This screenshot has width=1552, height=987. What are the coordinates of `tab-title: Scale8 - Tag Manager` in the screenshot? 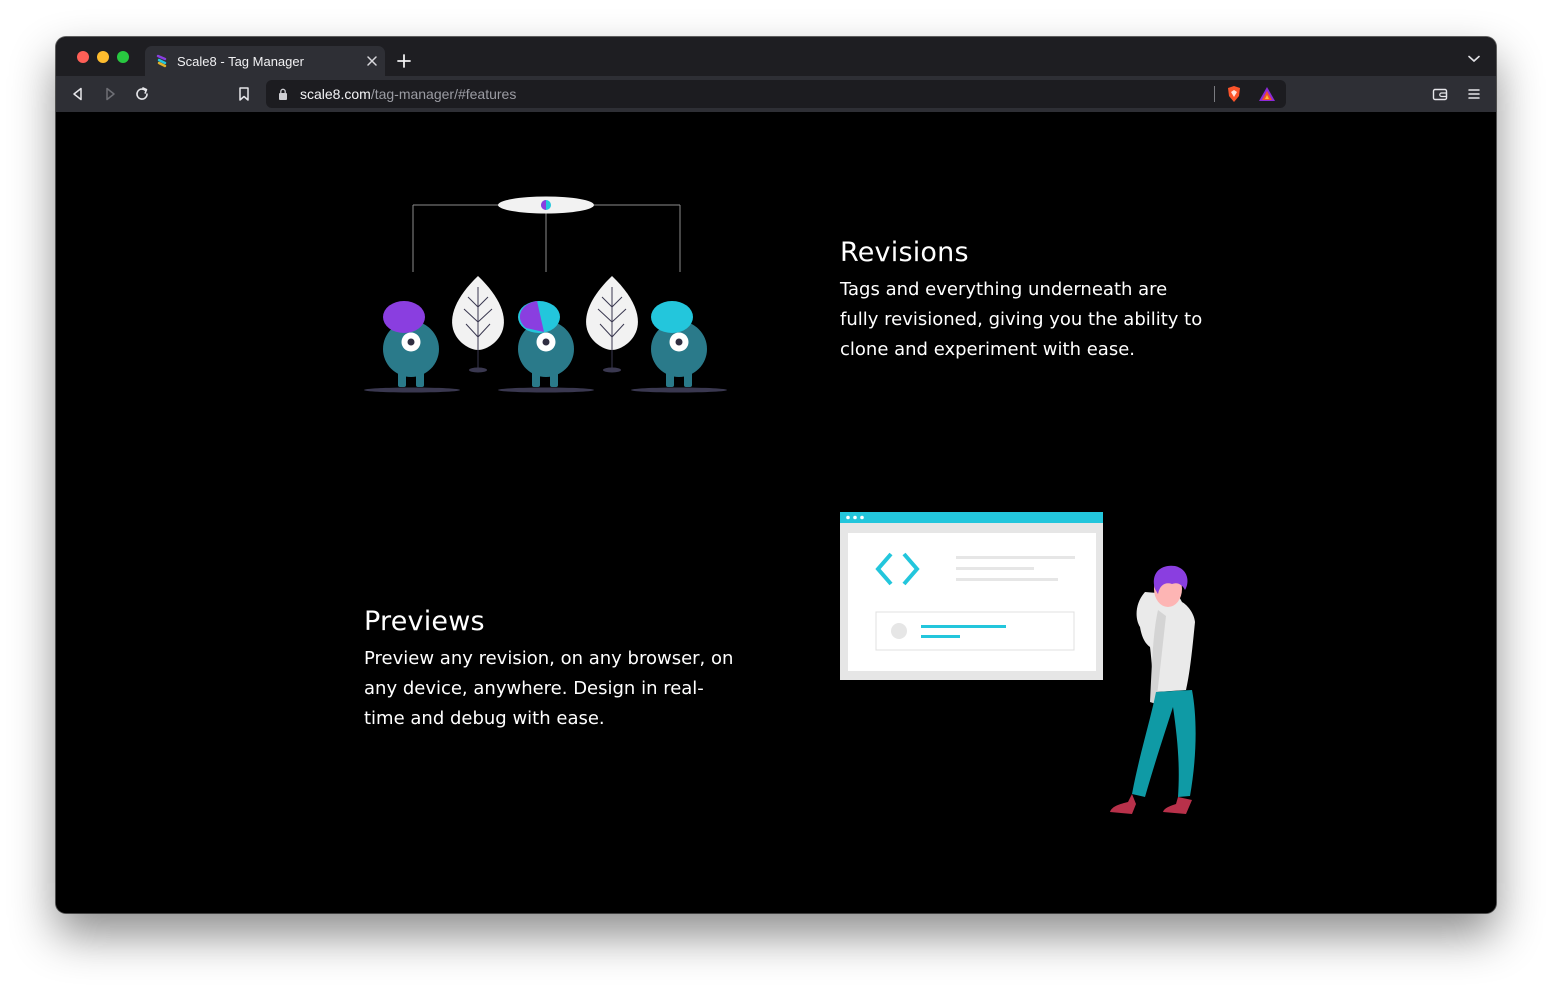 It's located at (240, 61).